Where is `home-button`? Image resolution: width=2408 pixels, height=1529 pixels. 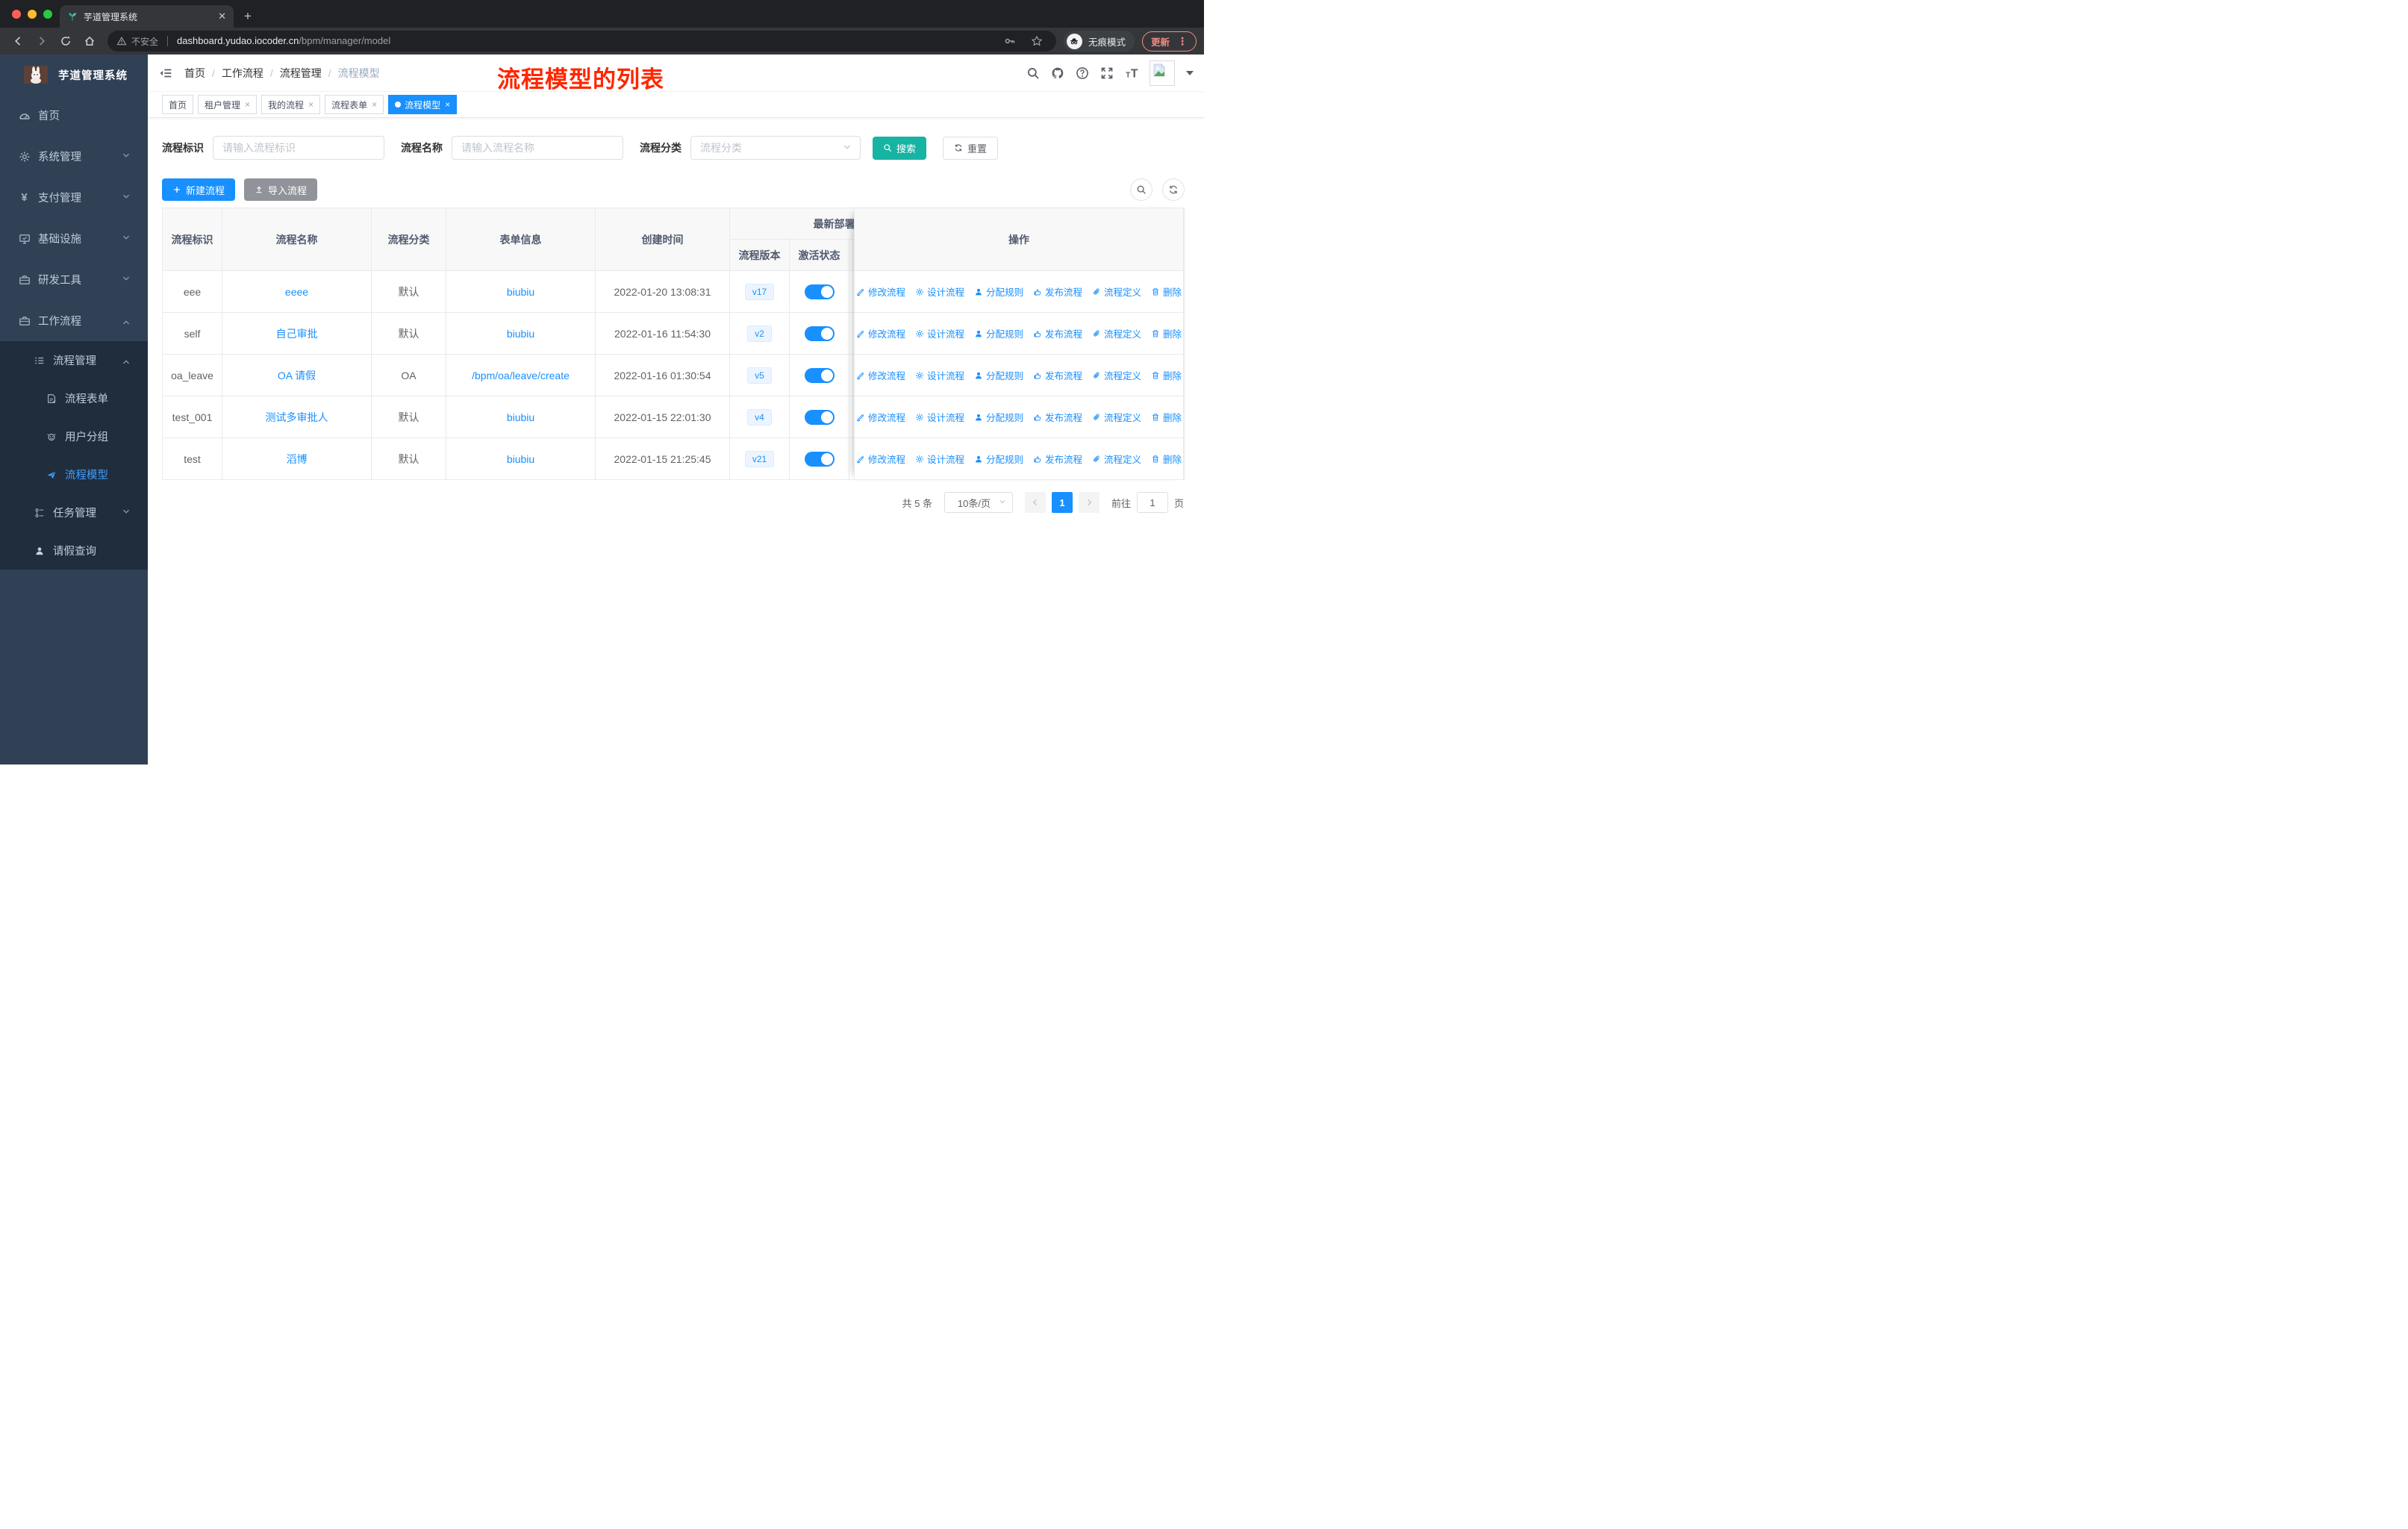
home-button is located at coordinates (89, 41).